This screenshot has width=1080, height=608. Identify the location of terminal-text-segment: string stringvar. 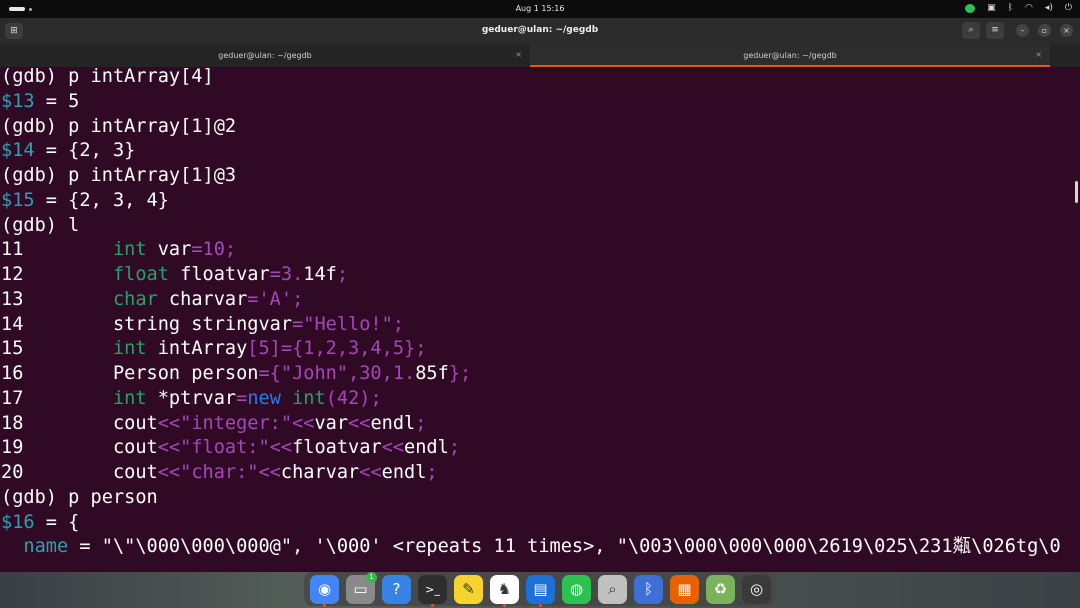
(158, 324).